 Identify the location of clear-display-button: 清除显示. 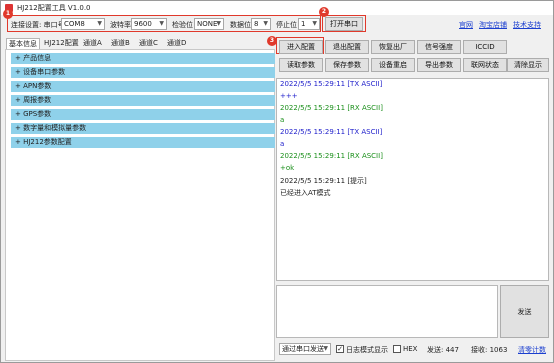
(528, 65).